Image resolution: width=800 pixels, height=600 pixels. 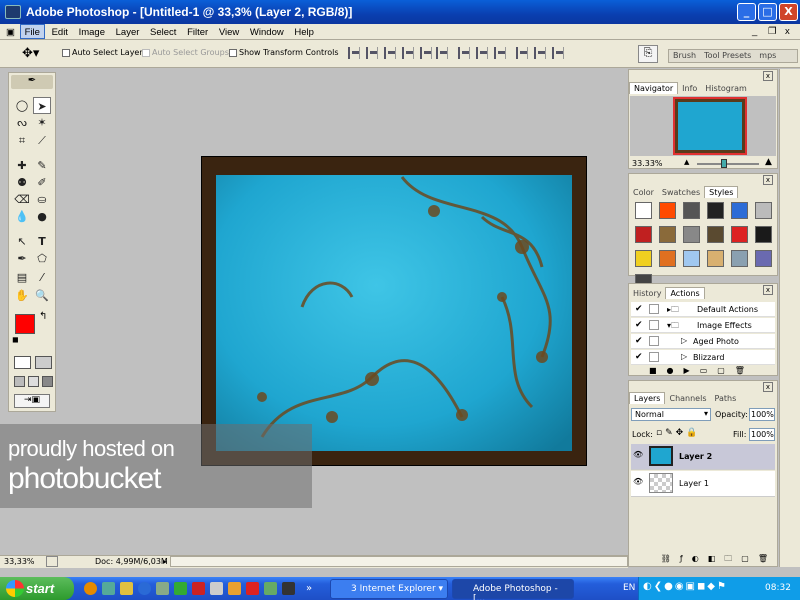 I want to click on crop-tool-icon: ⌗, so click(x=22, y=140).